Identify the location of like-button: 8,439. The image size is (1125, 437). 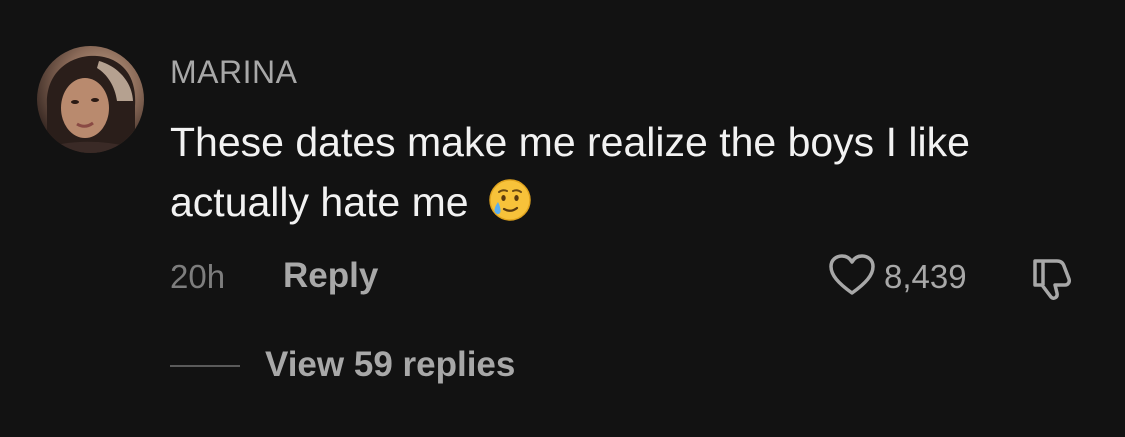
(897, 277).